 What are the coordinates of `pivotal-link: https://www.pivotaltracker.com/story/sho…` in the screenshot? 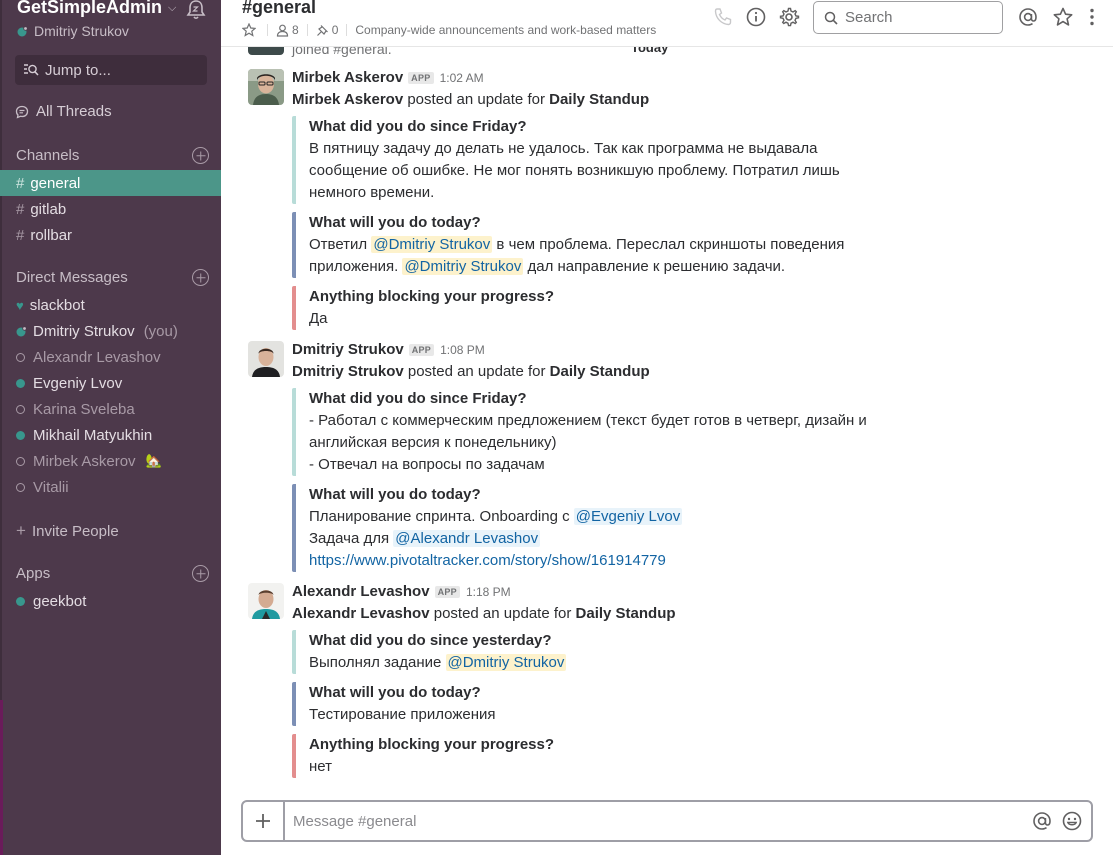 It's located at (487, 560).